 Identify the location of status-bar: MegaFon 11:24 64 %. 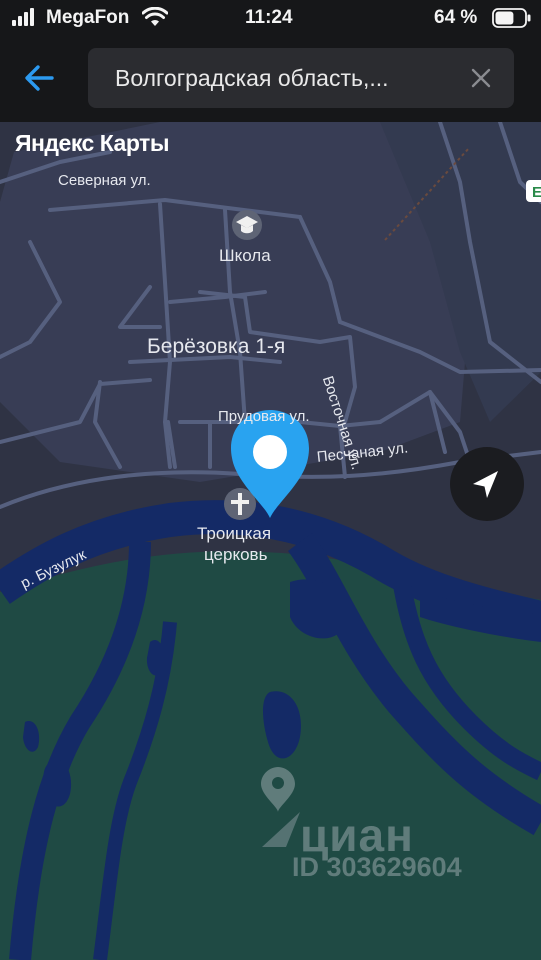
(270, 18).